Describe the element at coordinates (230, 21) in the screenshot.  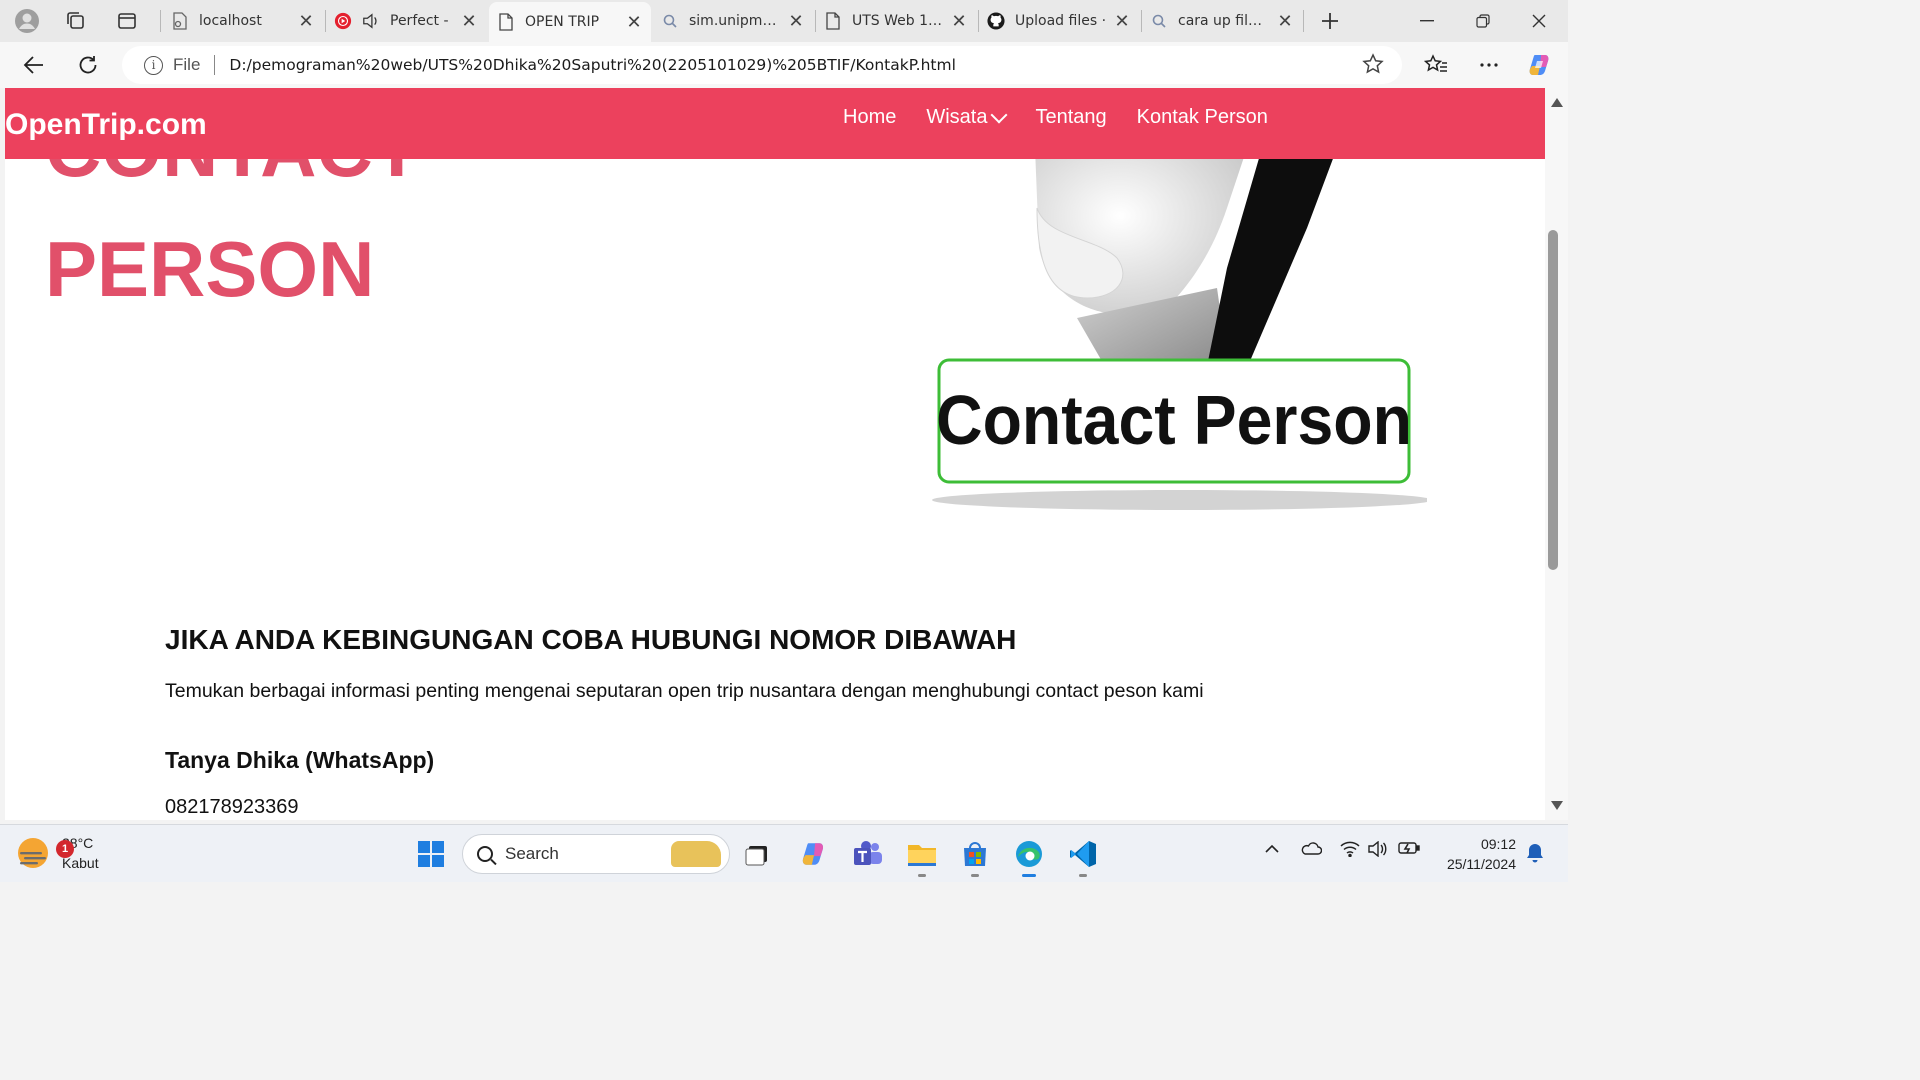
I see `tab-title: localhost` at that location.